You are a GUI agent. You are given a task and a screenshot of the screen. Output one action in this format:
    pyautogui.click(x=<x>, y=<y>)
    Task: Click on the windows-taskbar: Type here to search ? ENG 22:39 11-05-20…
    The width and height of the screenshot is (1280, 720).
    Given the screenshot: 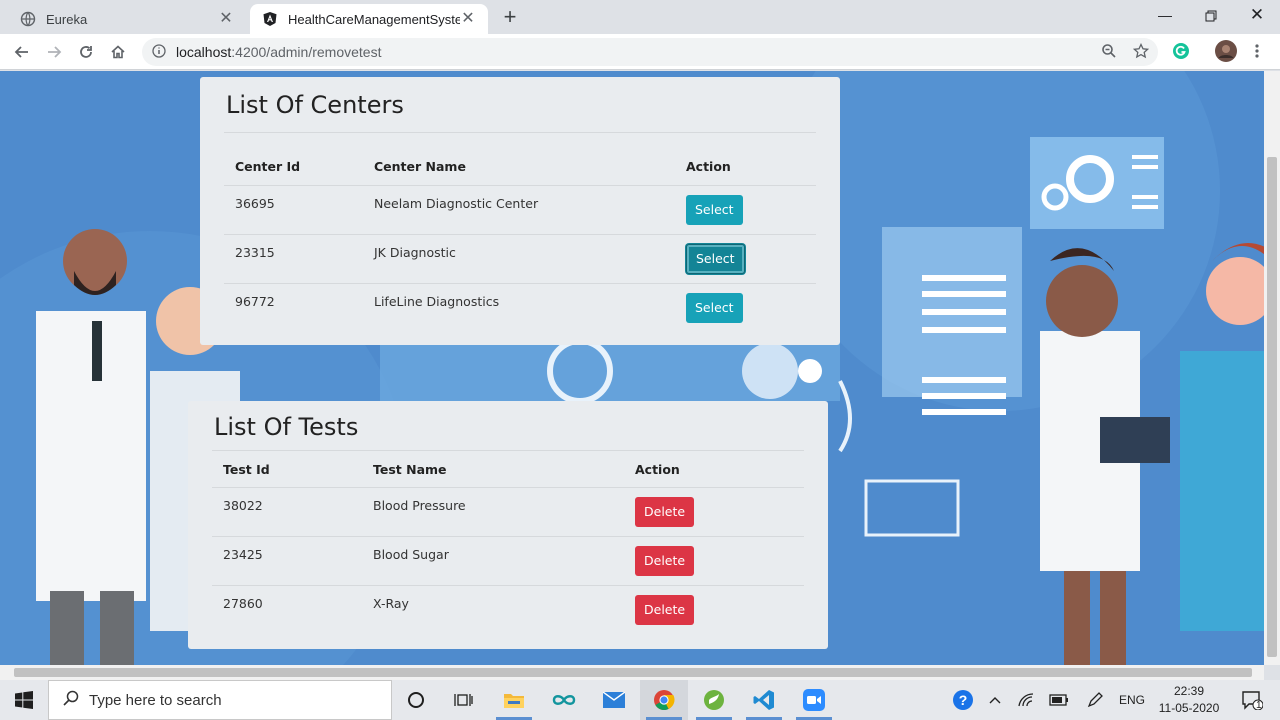 What is the action you would take?
    pyautogui.click(x=640, y=700)
    